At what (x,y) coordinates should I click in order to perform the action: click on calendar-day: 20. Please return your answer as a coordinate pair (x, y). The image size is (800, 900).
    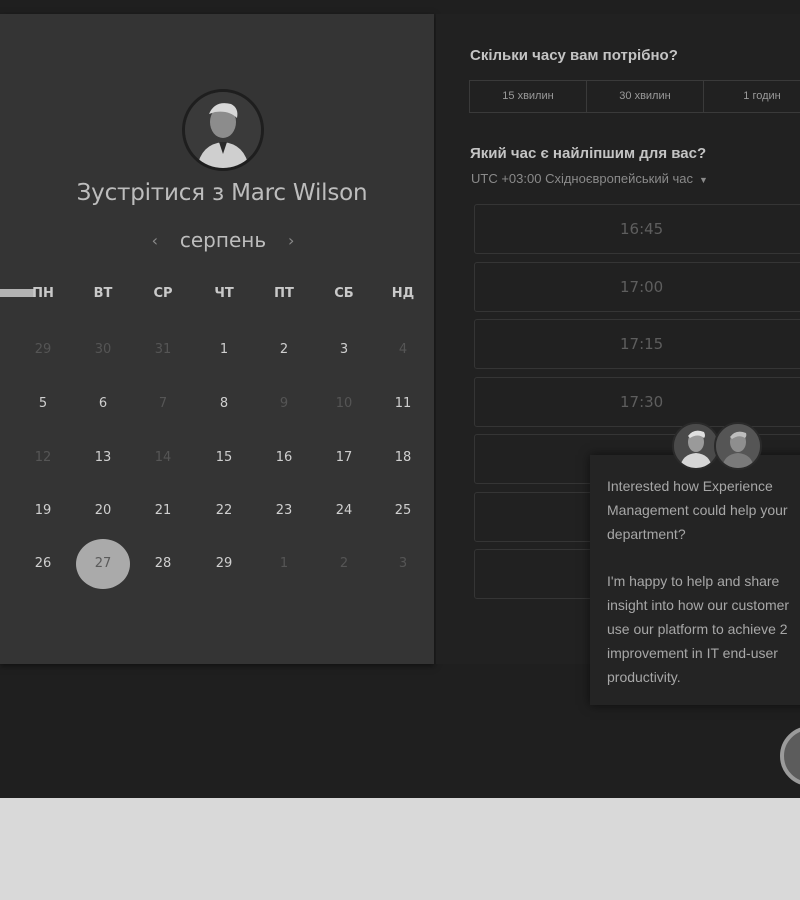
    Looking at the image, I should click on (103, 511).